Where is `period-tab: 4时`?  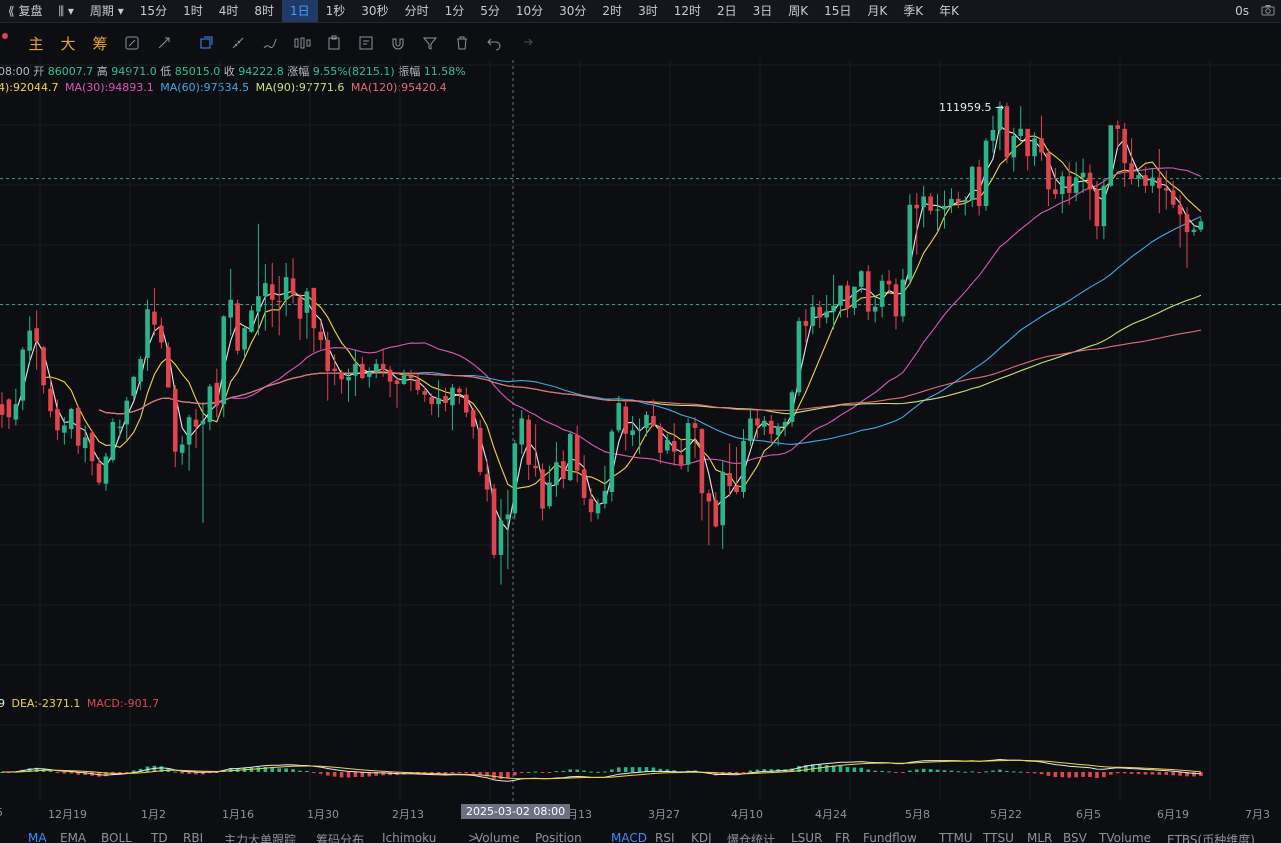 period-tab: 4时 is located at coordinates (229, 11).